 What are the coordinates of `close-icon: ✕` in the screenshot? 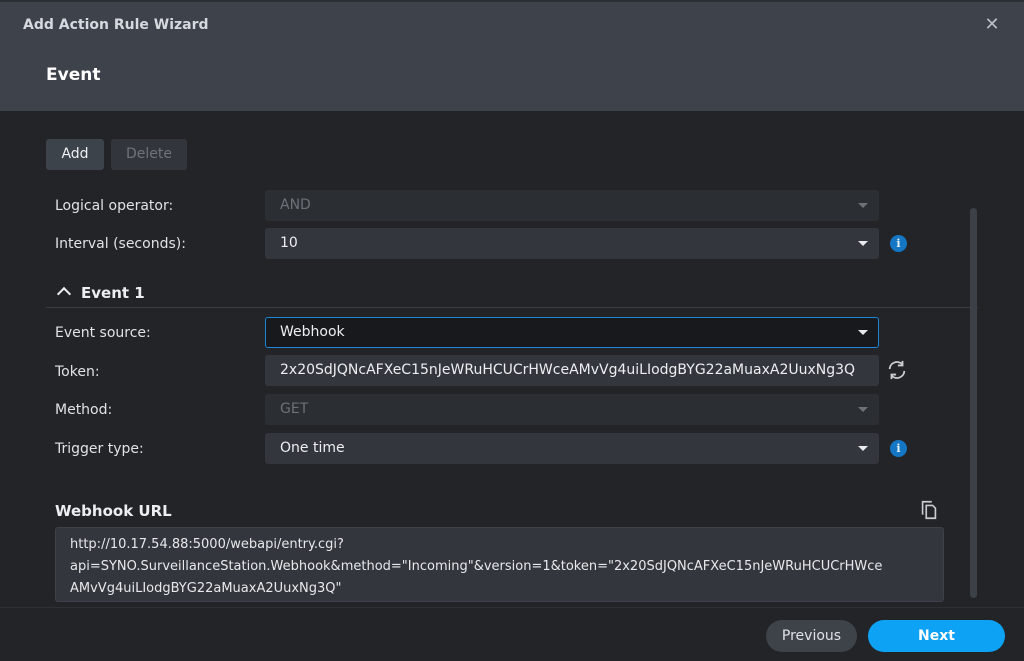 It's located at (992, 25).